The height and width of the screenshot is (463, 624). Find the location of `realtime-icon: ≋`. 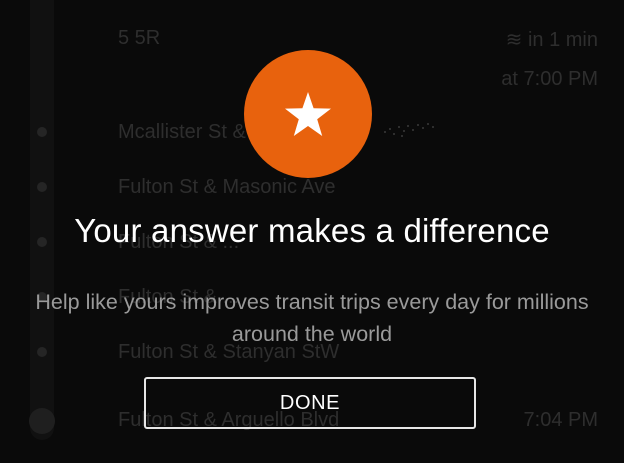

realtime-icon: ≋ is located at coordinates (514, 40).